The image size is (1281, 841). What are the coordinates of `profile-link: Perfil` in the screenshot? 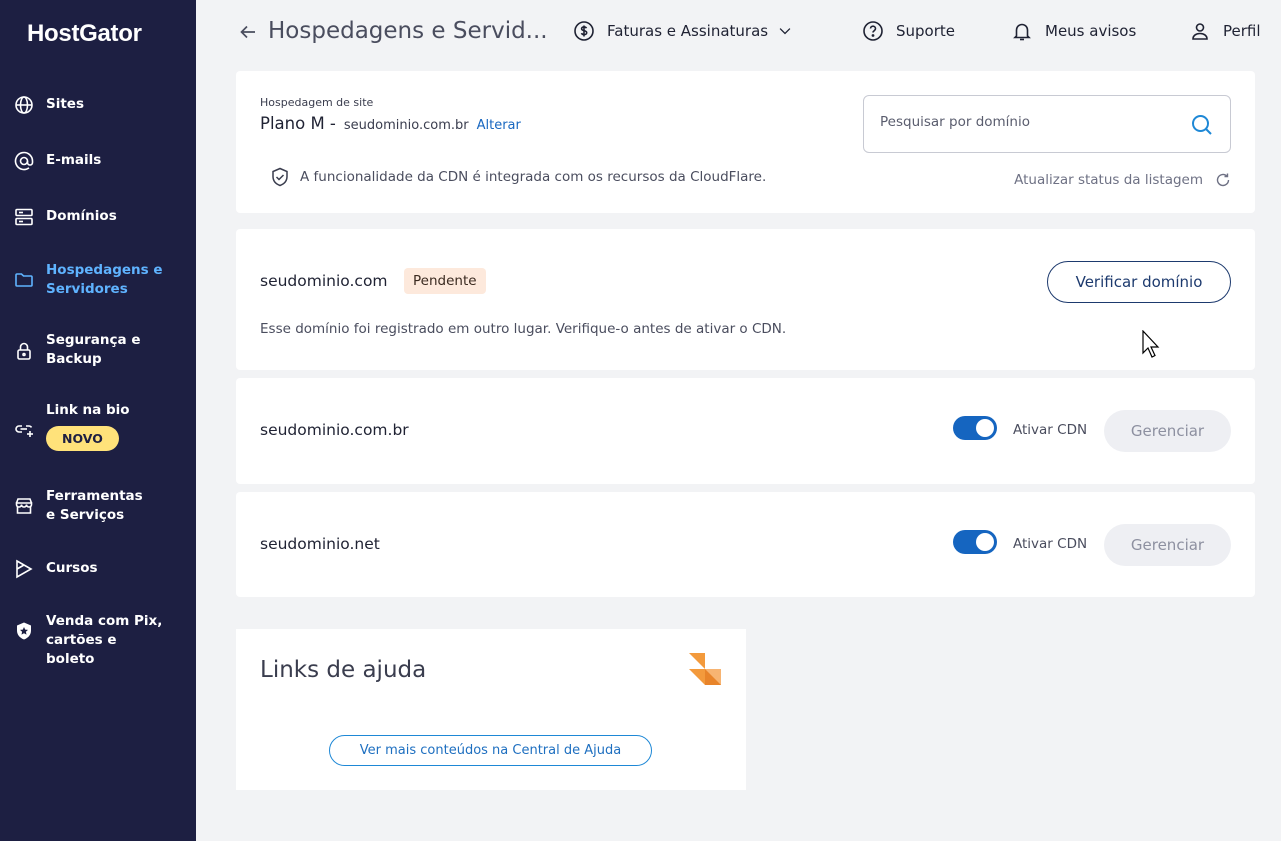 It's located at (1225, 31).